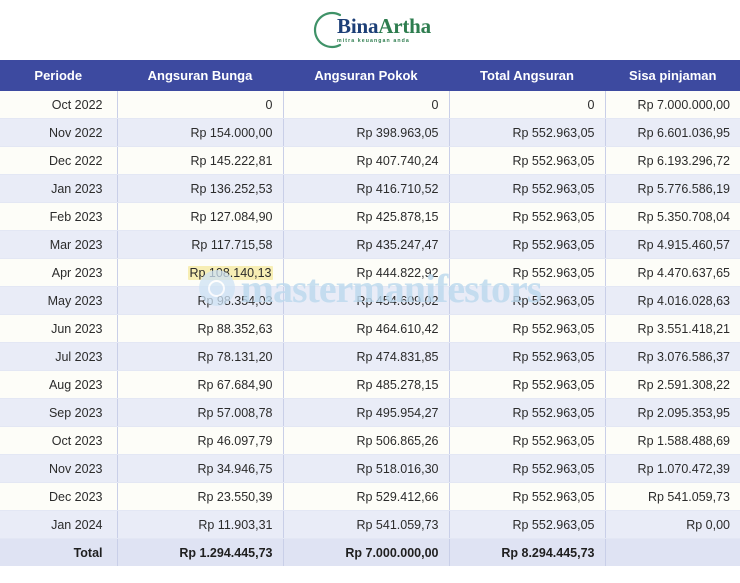 The height and width of the screenshot is (583, 740). I want to click on cell-angsuran-pokok: Rp 495.954,27, so click(366, 412).